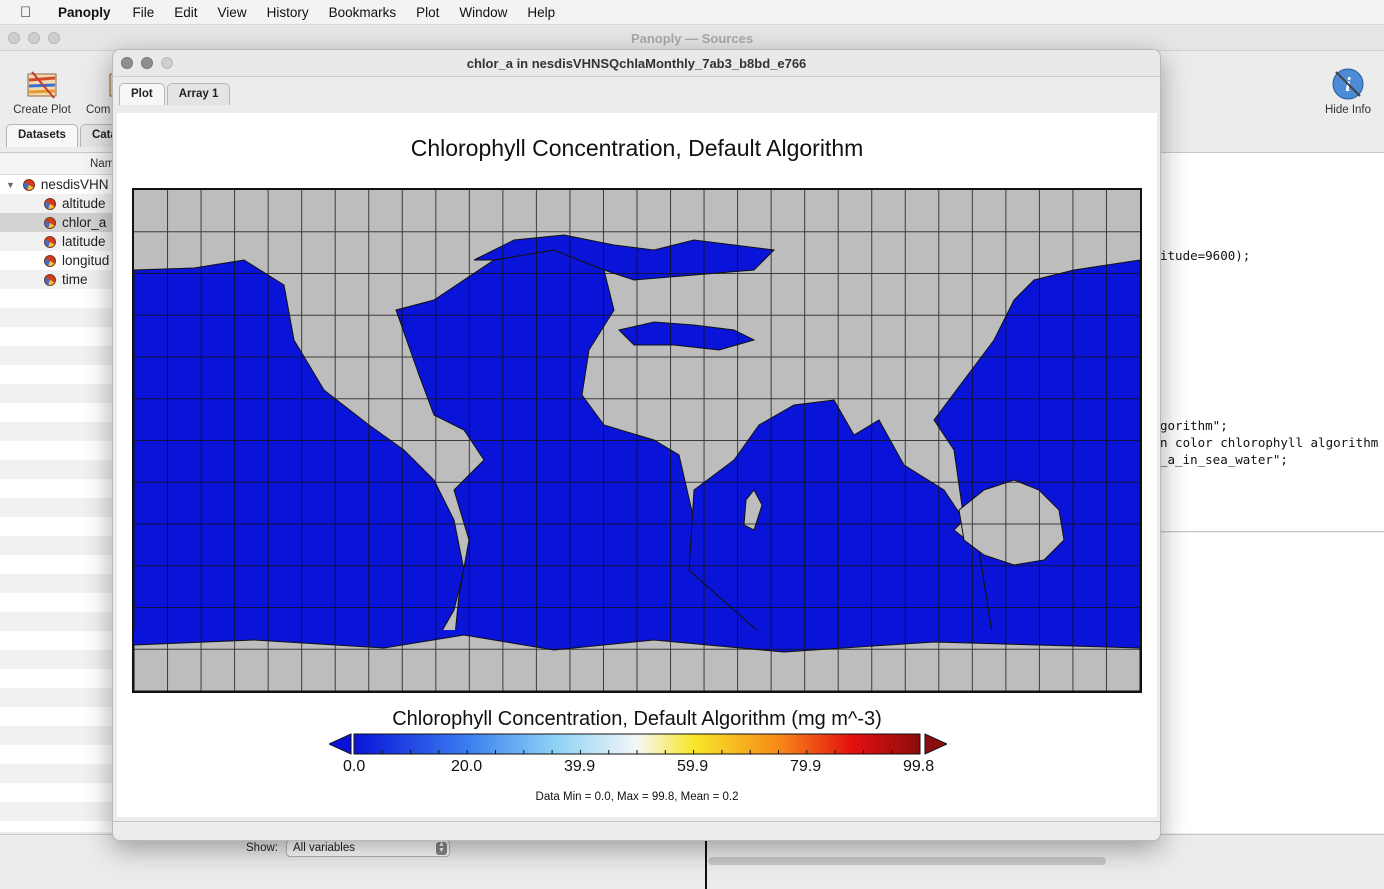 The width and height of the screenshot is (1384, 889). Describe the element at coordinates (693, 766) in the screenshot. I see `colorbar-tick-label: 59.9` at that location.